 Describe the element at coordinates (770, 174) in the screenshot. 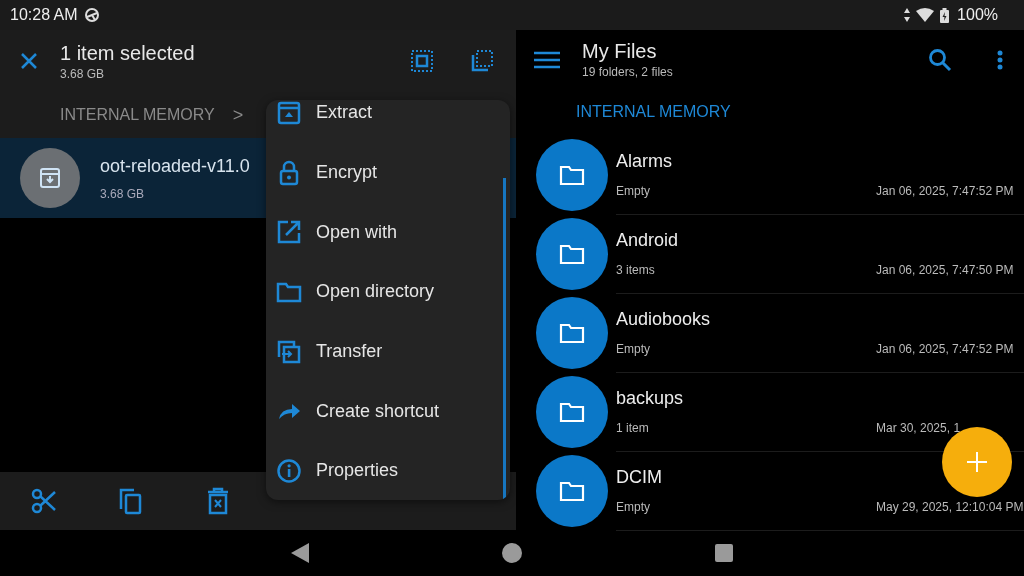

I see `folder-row: Alarms Empty Jan 06, 2025, 7:47:52 PM` at that location.